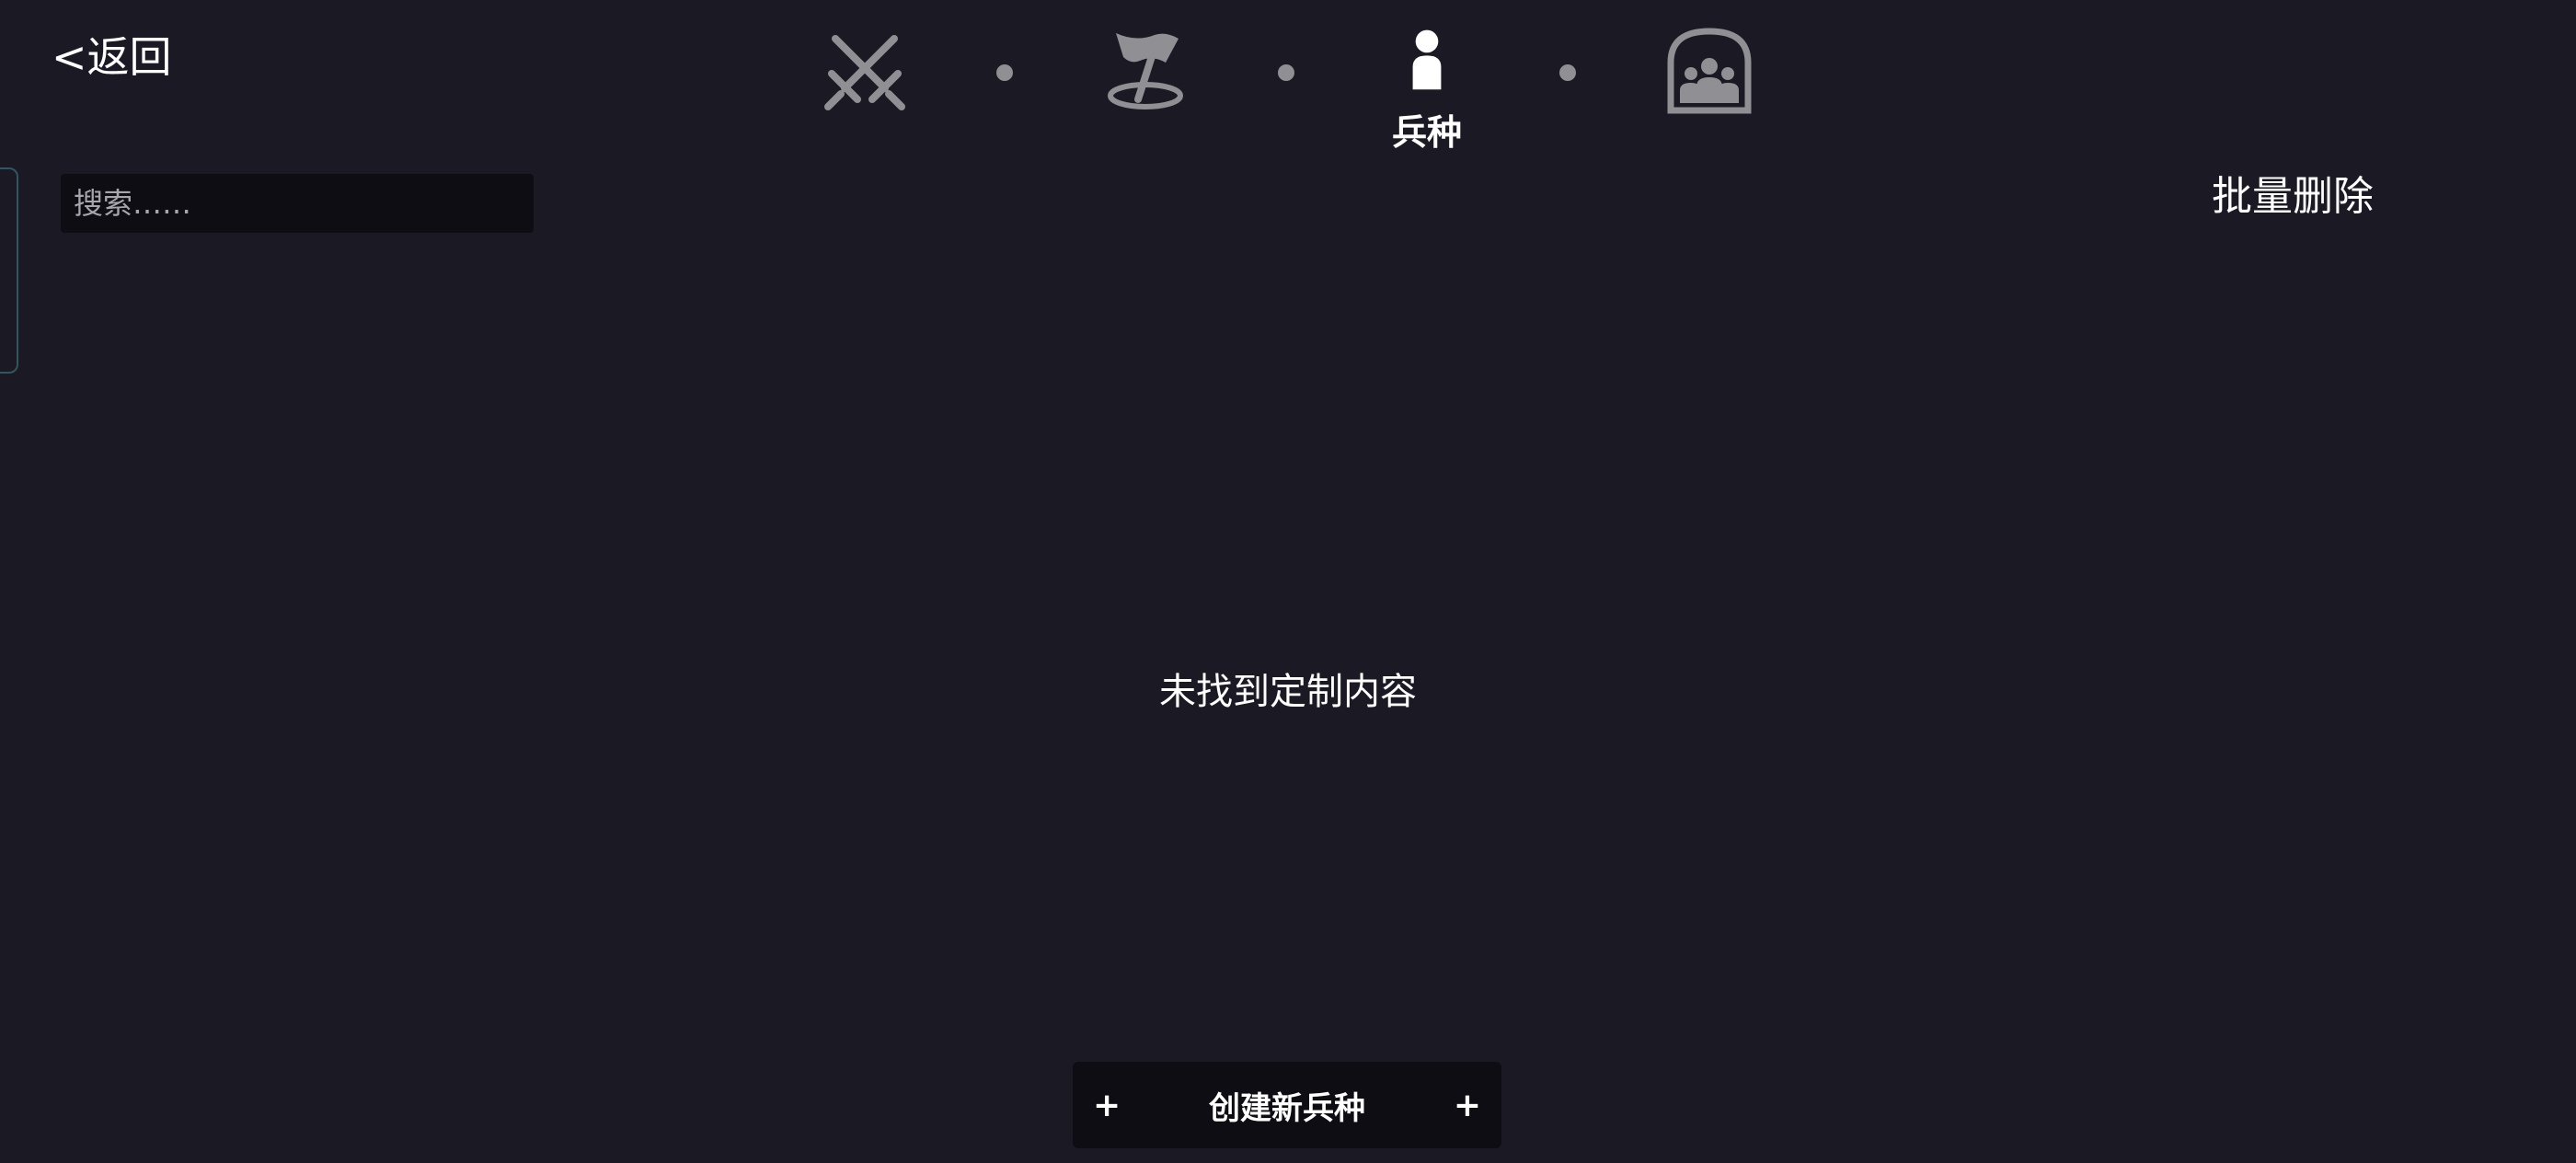  I want to click on side-drawer-handle, so click(9, 270).